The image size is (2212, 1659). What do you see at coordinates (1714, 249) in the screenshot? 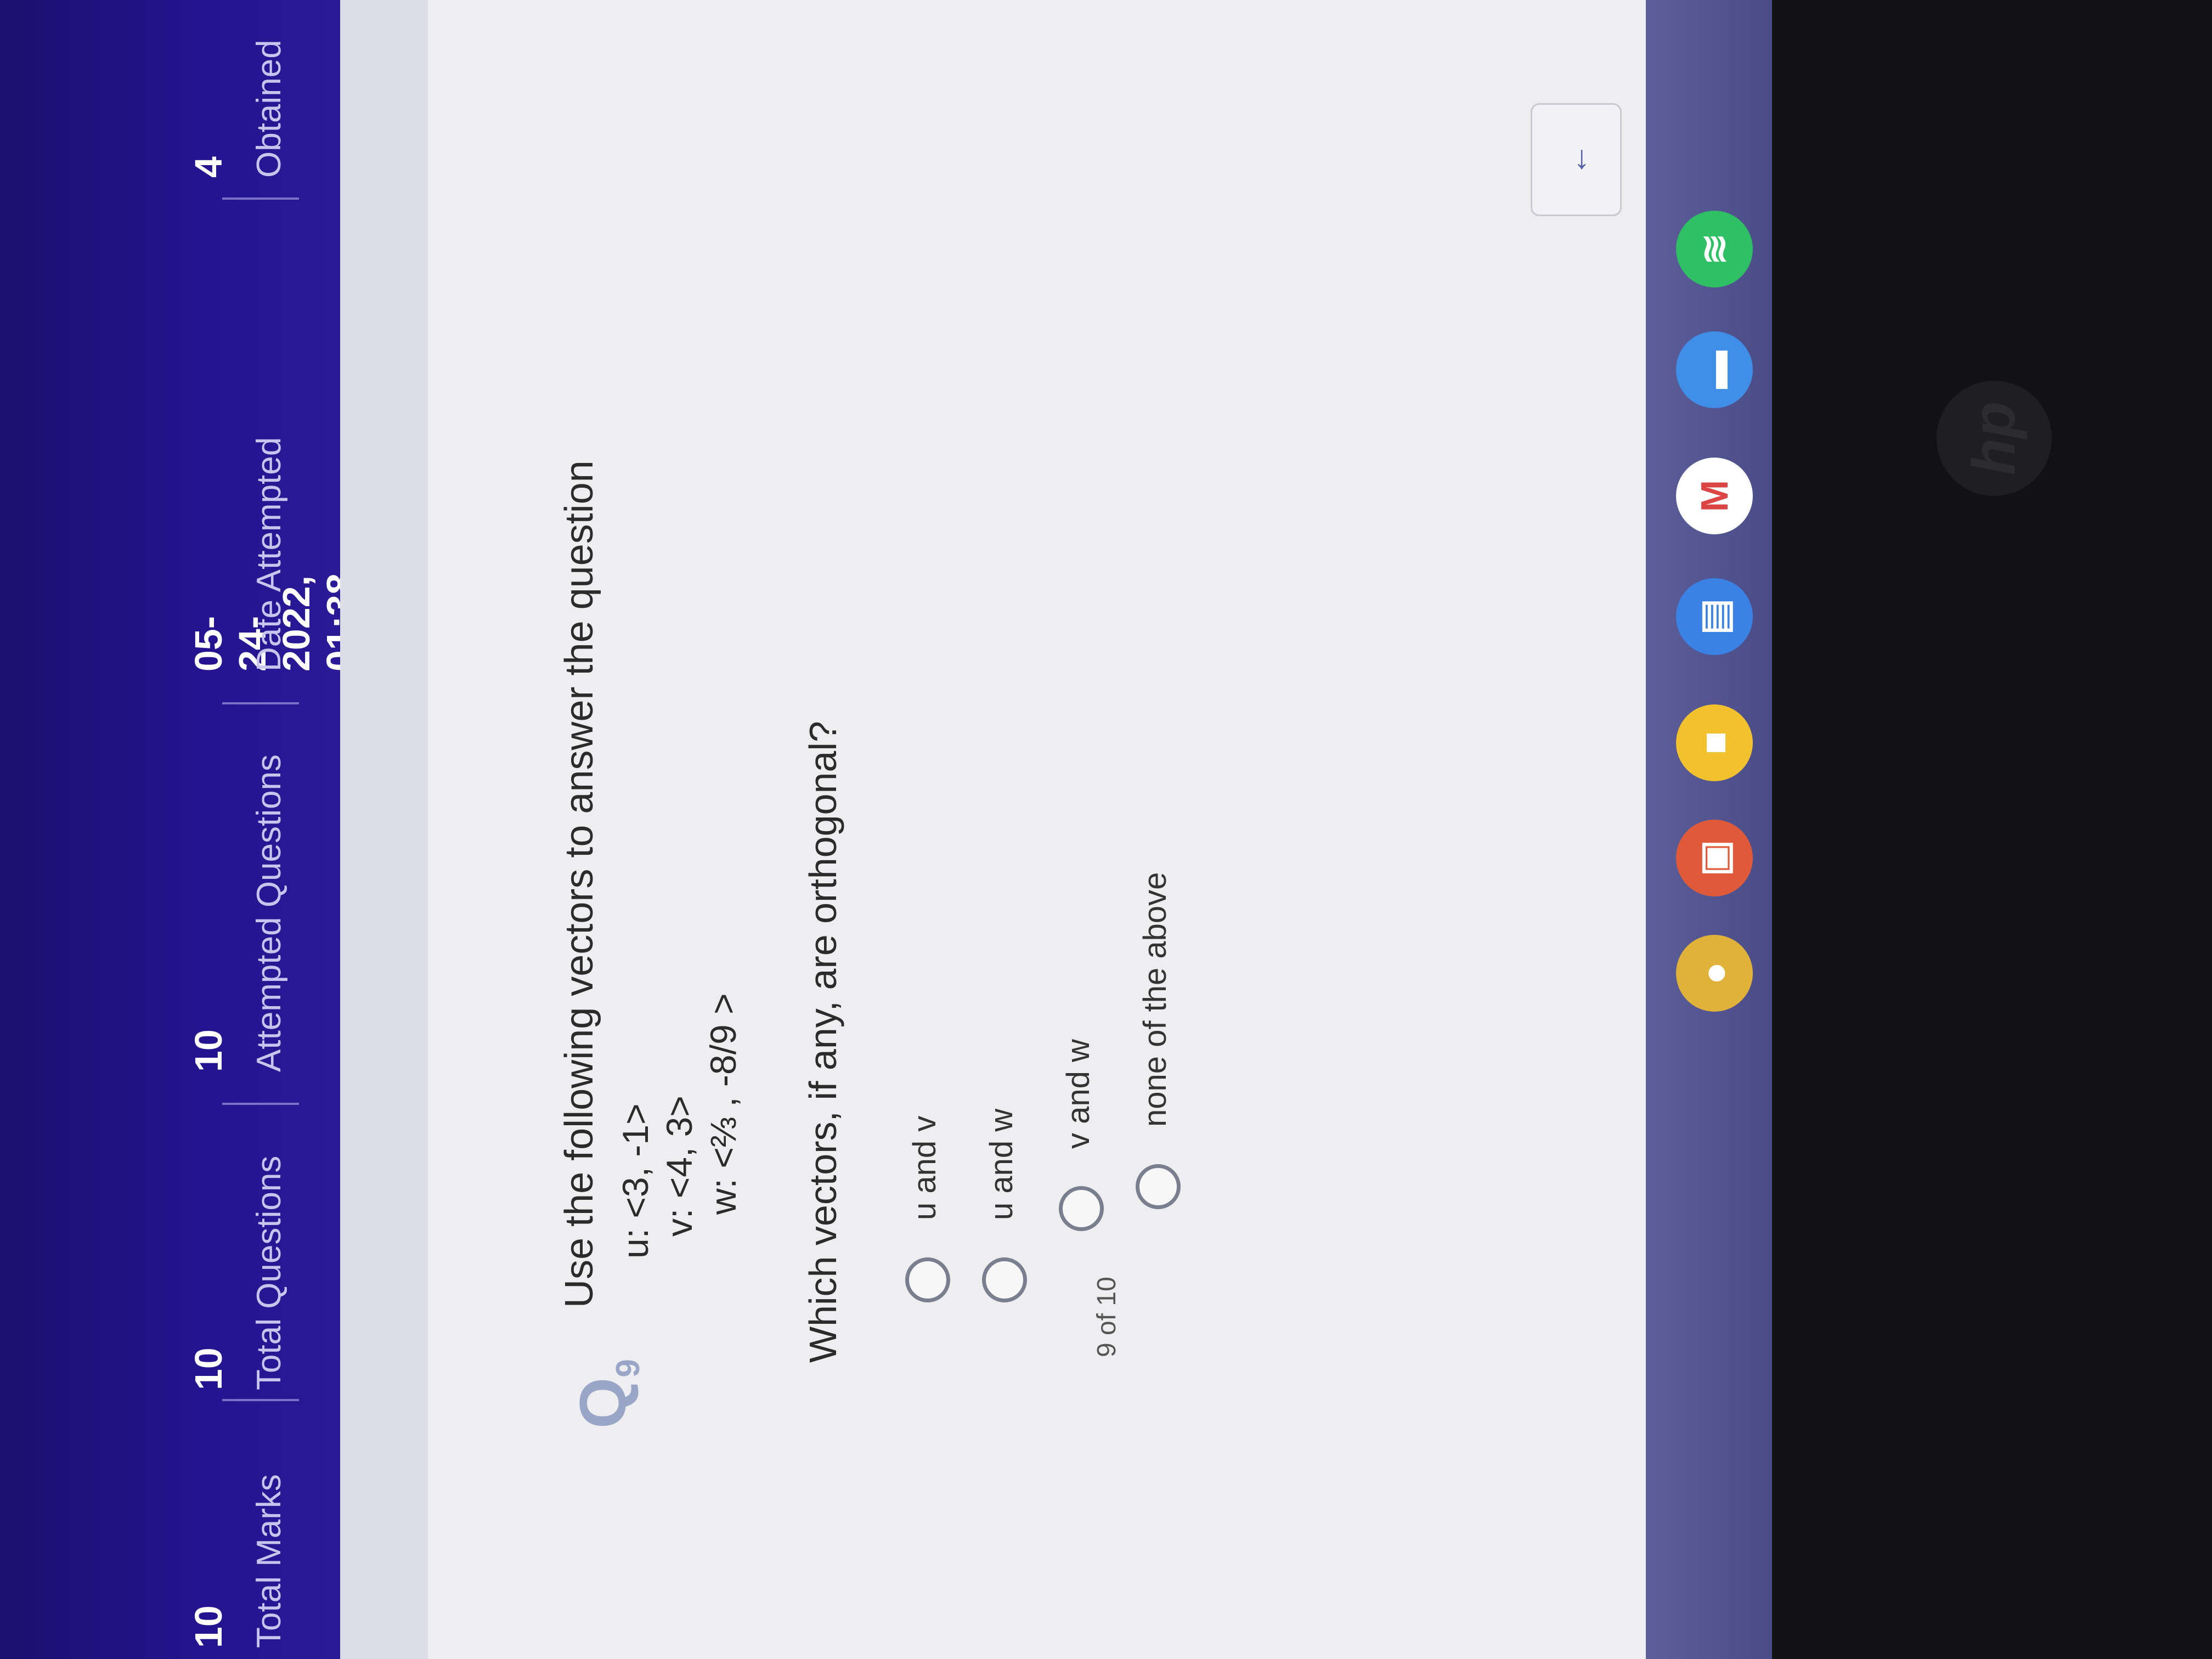
I see `spotify-icon: ≋` at bounding box center [1714, 249].